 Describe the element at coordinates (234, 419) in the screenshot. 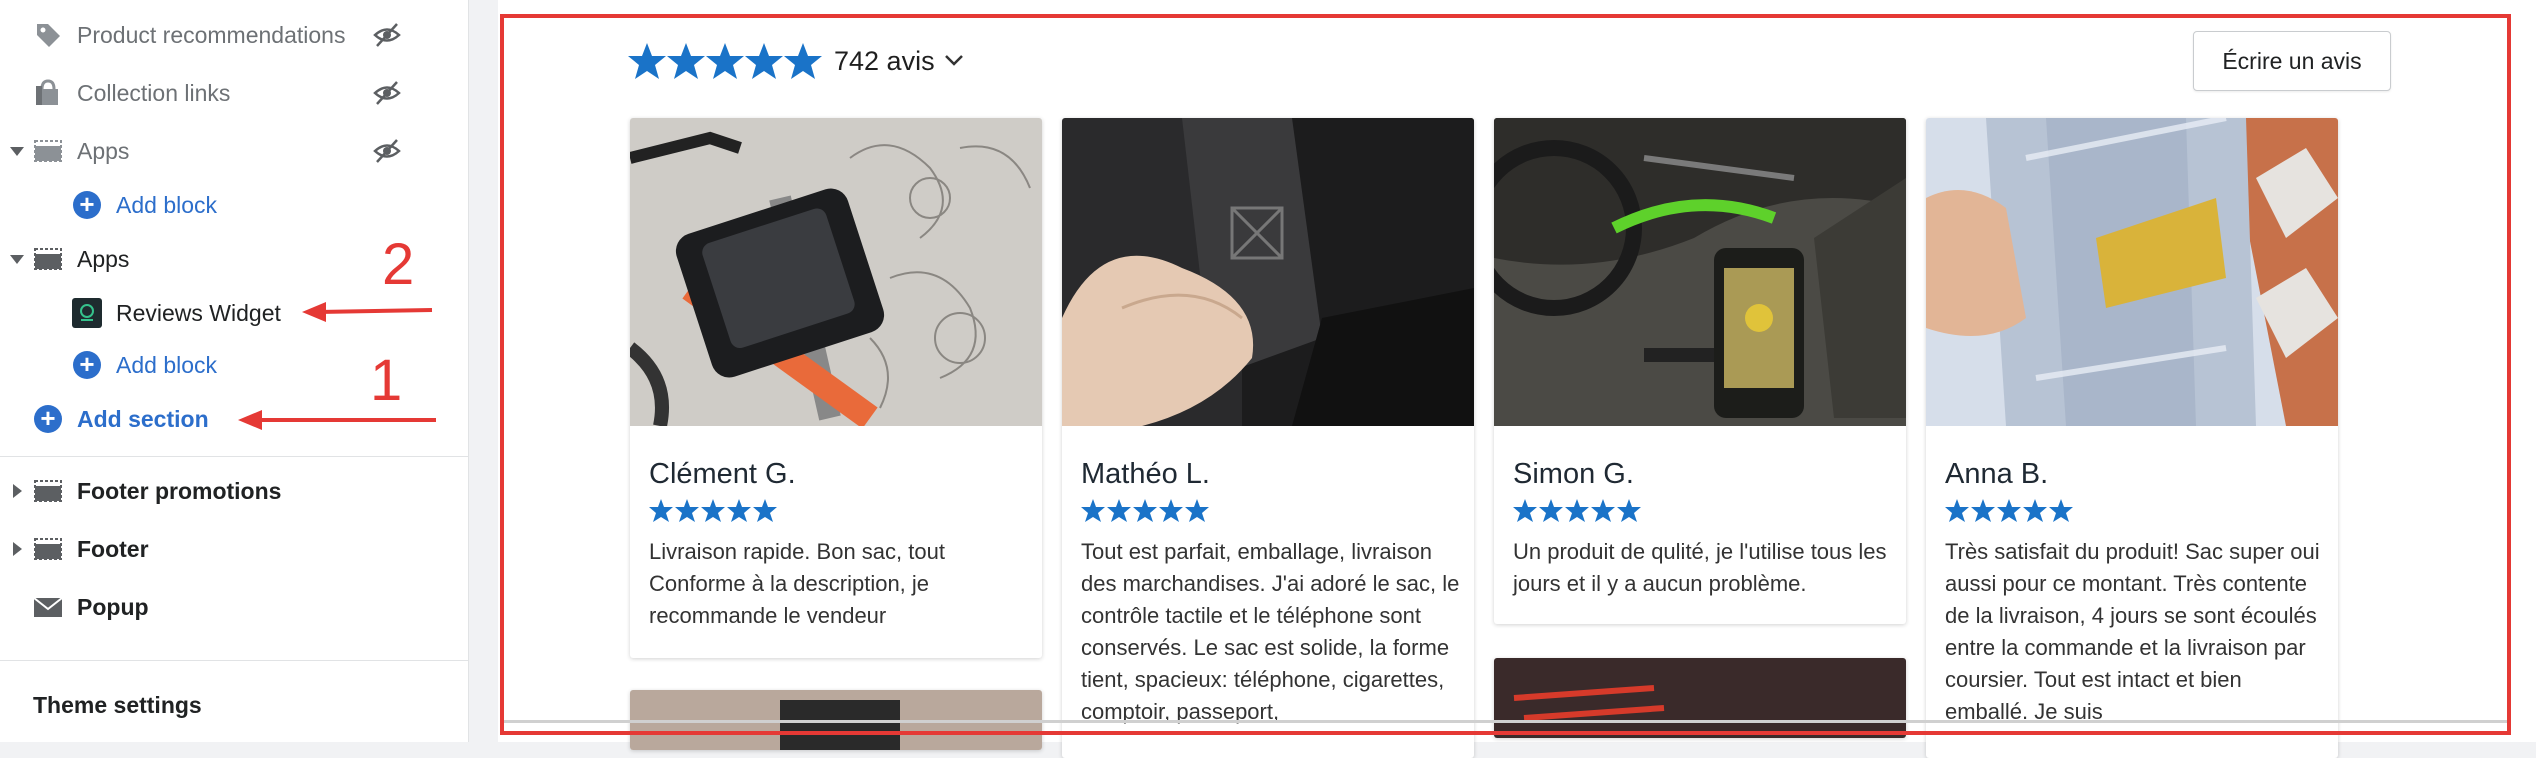

I see `add-section-button: + Add section` at that location.